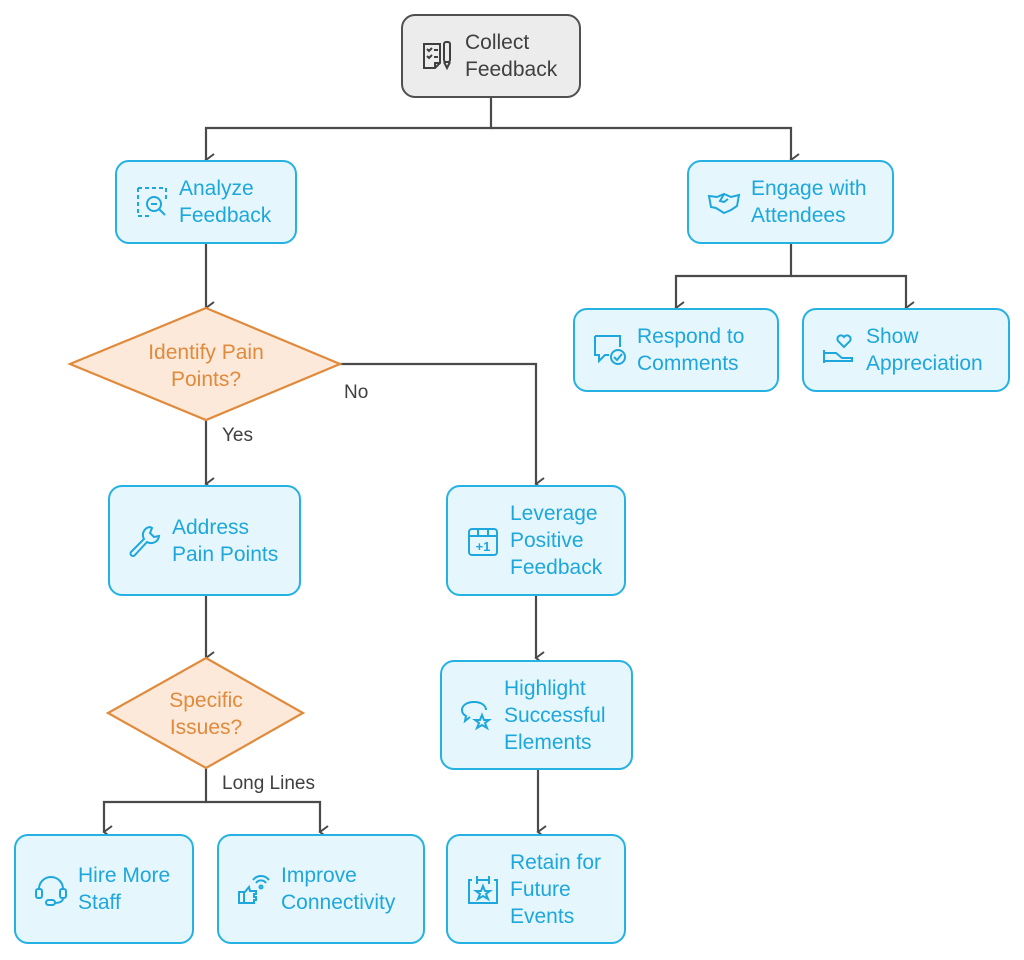  What do you see at coordinates (924, 350) in the screenshot?
I see `node-label: Show Appreciation` at bounding box center [924, 350].